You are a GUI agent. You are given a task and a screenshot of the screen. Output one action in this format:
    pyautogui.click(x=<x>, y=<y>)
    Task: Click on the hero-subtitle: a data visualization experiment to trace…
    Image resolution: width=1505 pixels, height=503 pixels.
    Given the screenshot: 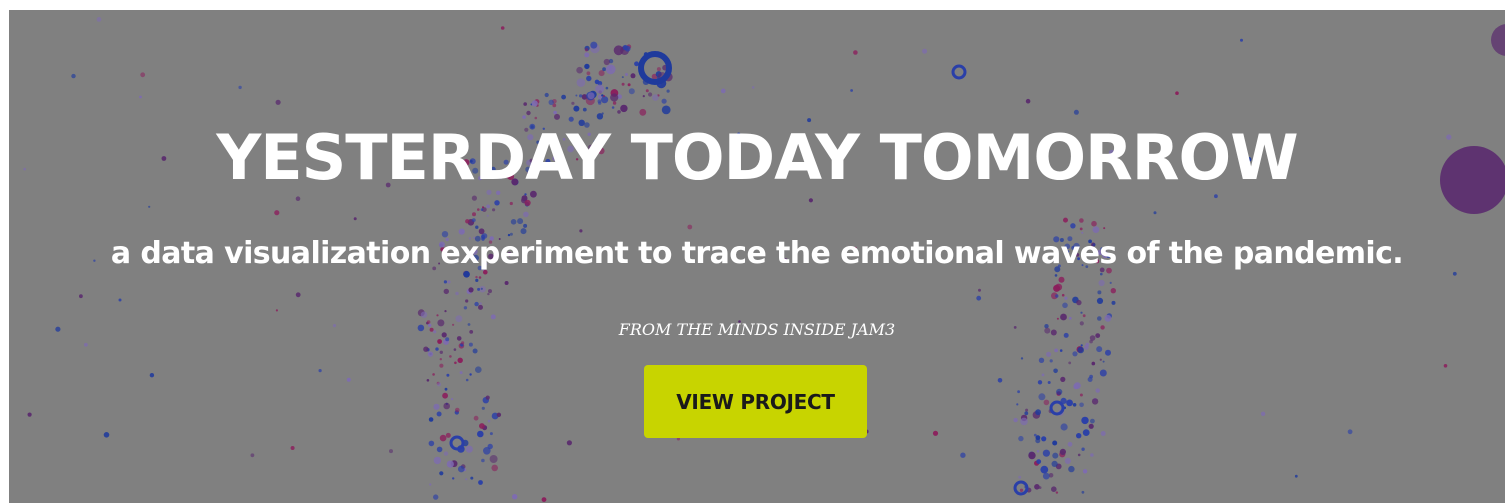 What is the action you would take?
    pyautogui.click(x=757, y=253)
    